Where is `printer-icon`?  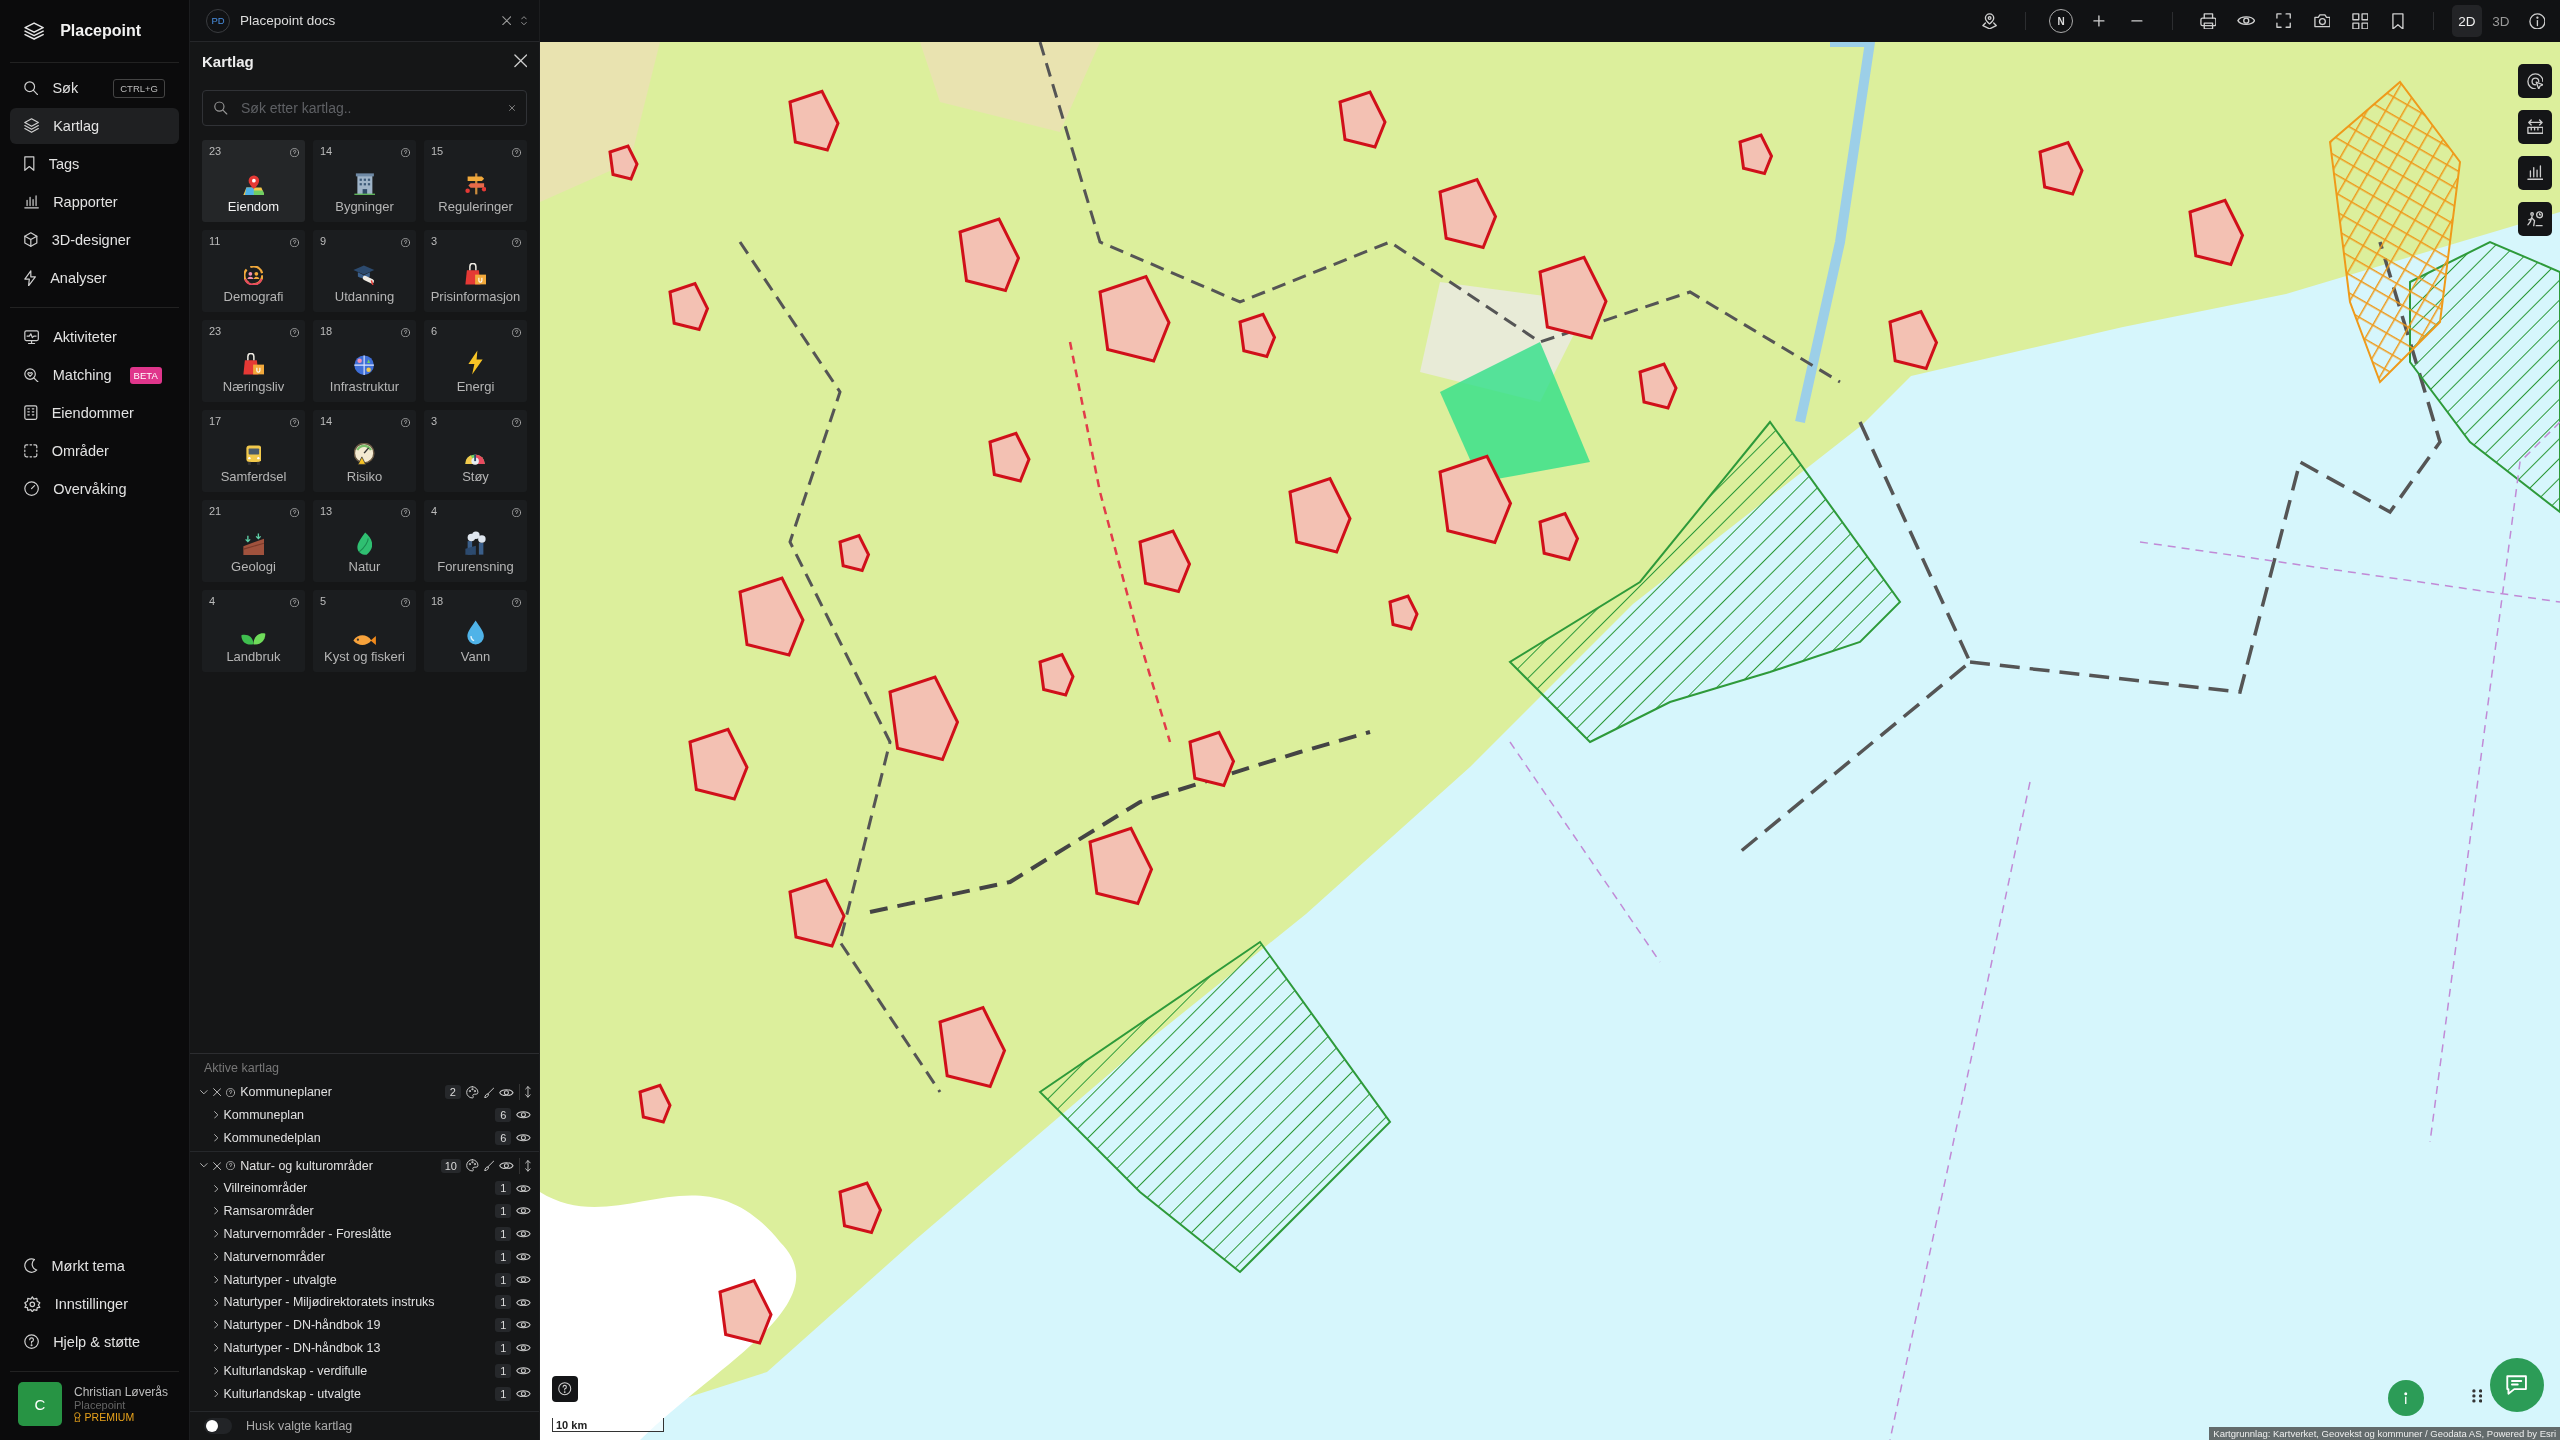
printer-icon is located at coordinates (2208, 21).